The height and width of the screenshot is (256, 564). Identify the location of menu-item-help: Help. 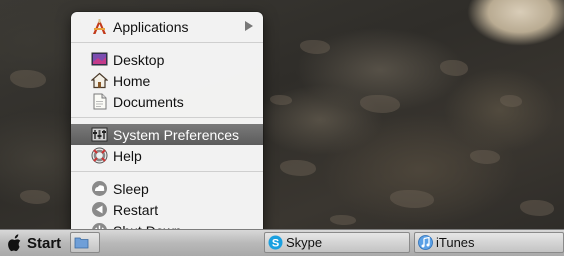
(167, 155).